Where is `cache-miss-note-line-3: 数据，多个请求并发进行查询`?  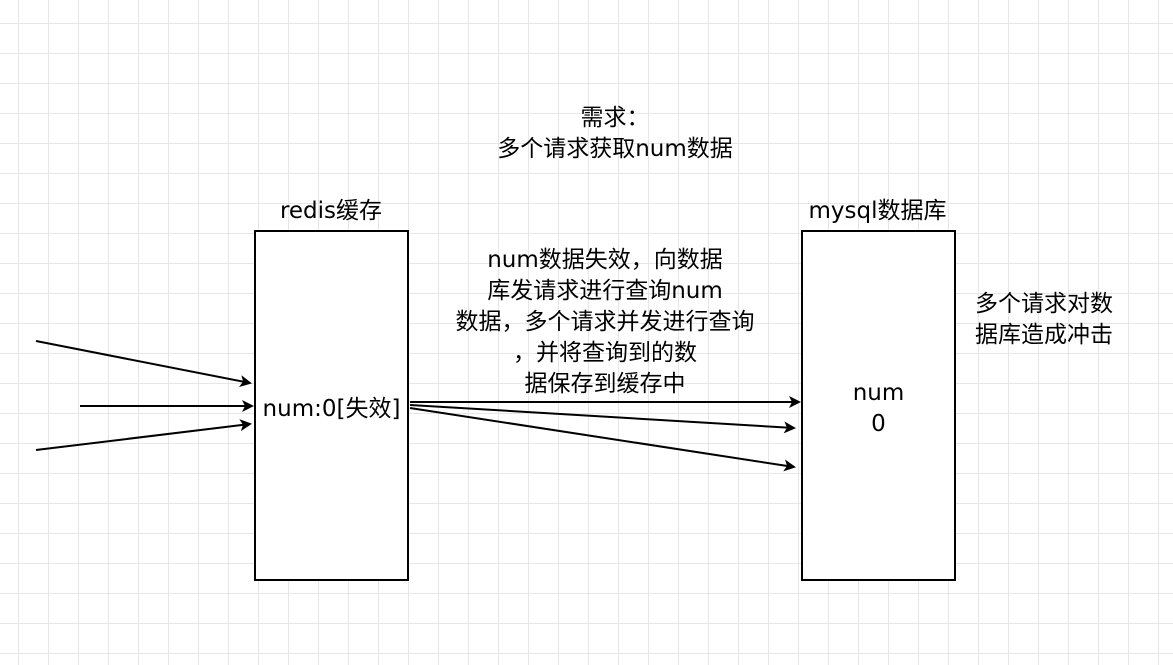
cache-miss-note-line-3: 数据，多个请求并发进行查询 is located at coordinates (605, 322).